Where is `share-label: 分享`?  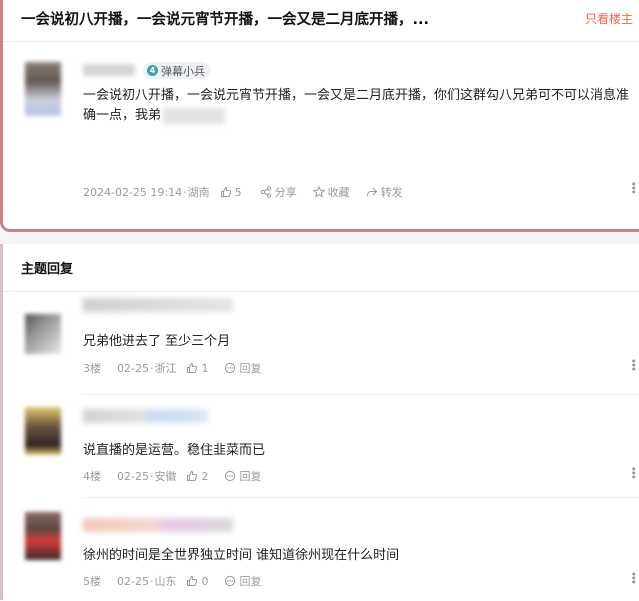 share-label: 分享 is located at coordinates (285, 192).